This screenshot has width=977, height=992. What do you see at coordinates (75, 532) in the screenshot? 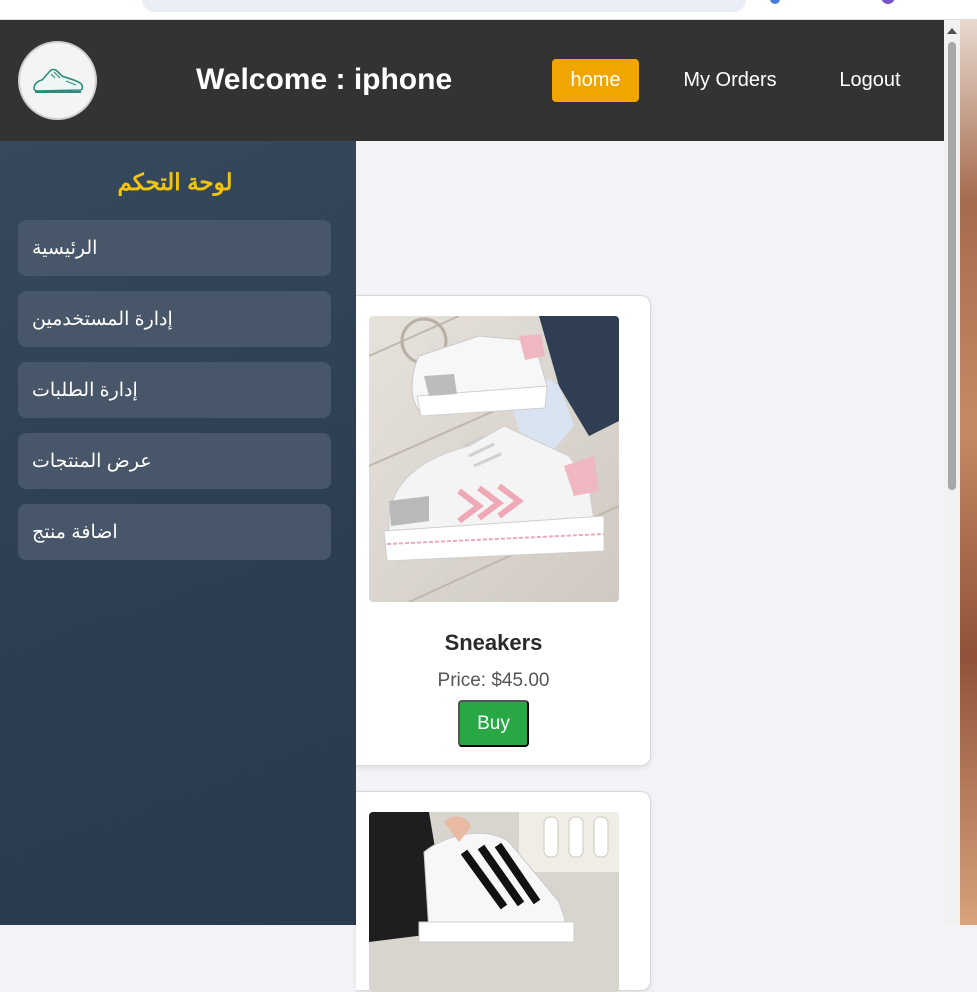
I see `sidebar-item-label: اضافة منتج` at bounding box center [75, 532].